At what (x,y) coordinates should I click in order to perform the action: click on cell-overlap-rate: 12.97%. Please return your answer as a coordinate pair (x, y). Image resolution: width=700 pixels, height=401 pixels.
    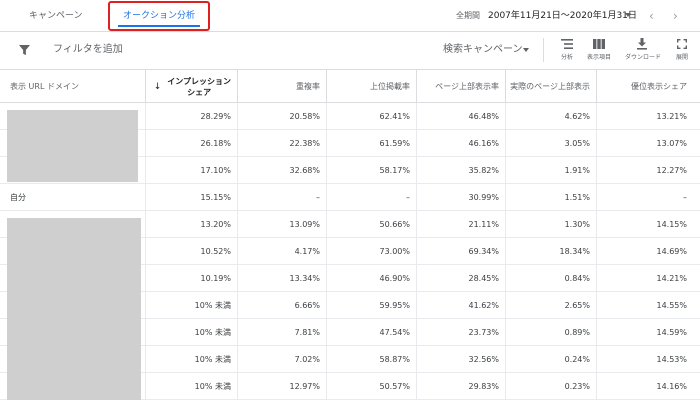
    Looking at the image, I should click on (282, 386).